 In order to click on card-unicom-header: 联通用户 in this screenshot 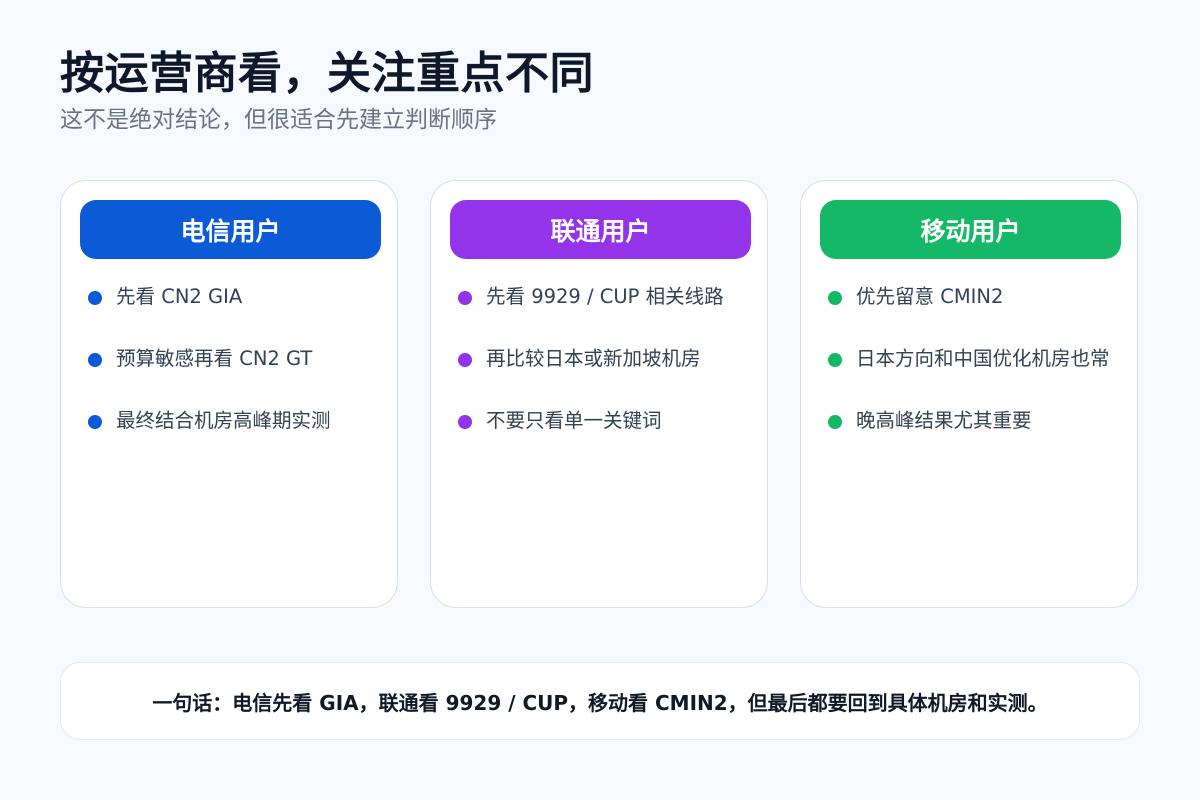, I will do `click(600, 229)`.